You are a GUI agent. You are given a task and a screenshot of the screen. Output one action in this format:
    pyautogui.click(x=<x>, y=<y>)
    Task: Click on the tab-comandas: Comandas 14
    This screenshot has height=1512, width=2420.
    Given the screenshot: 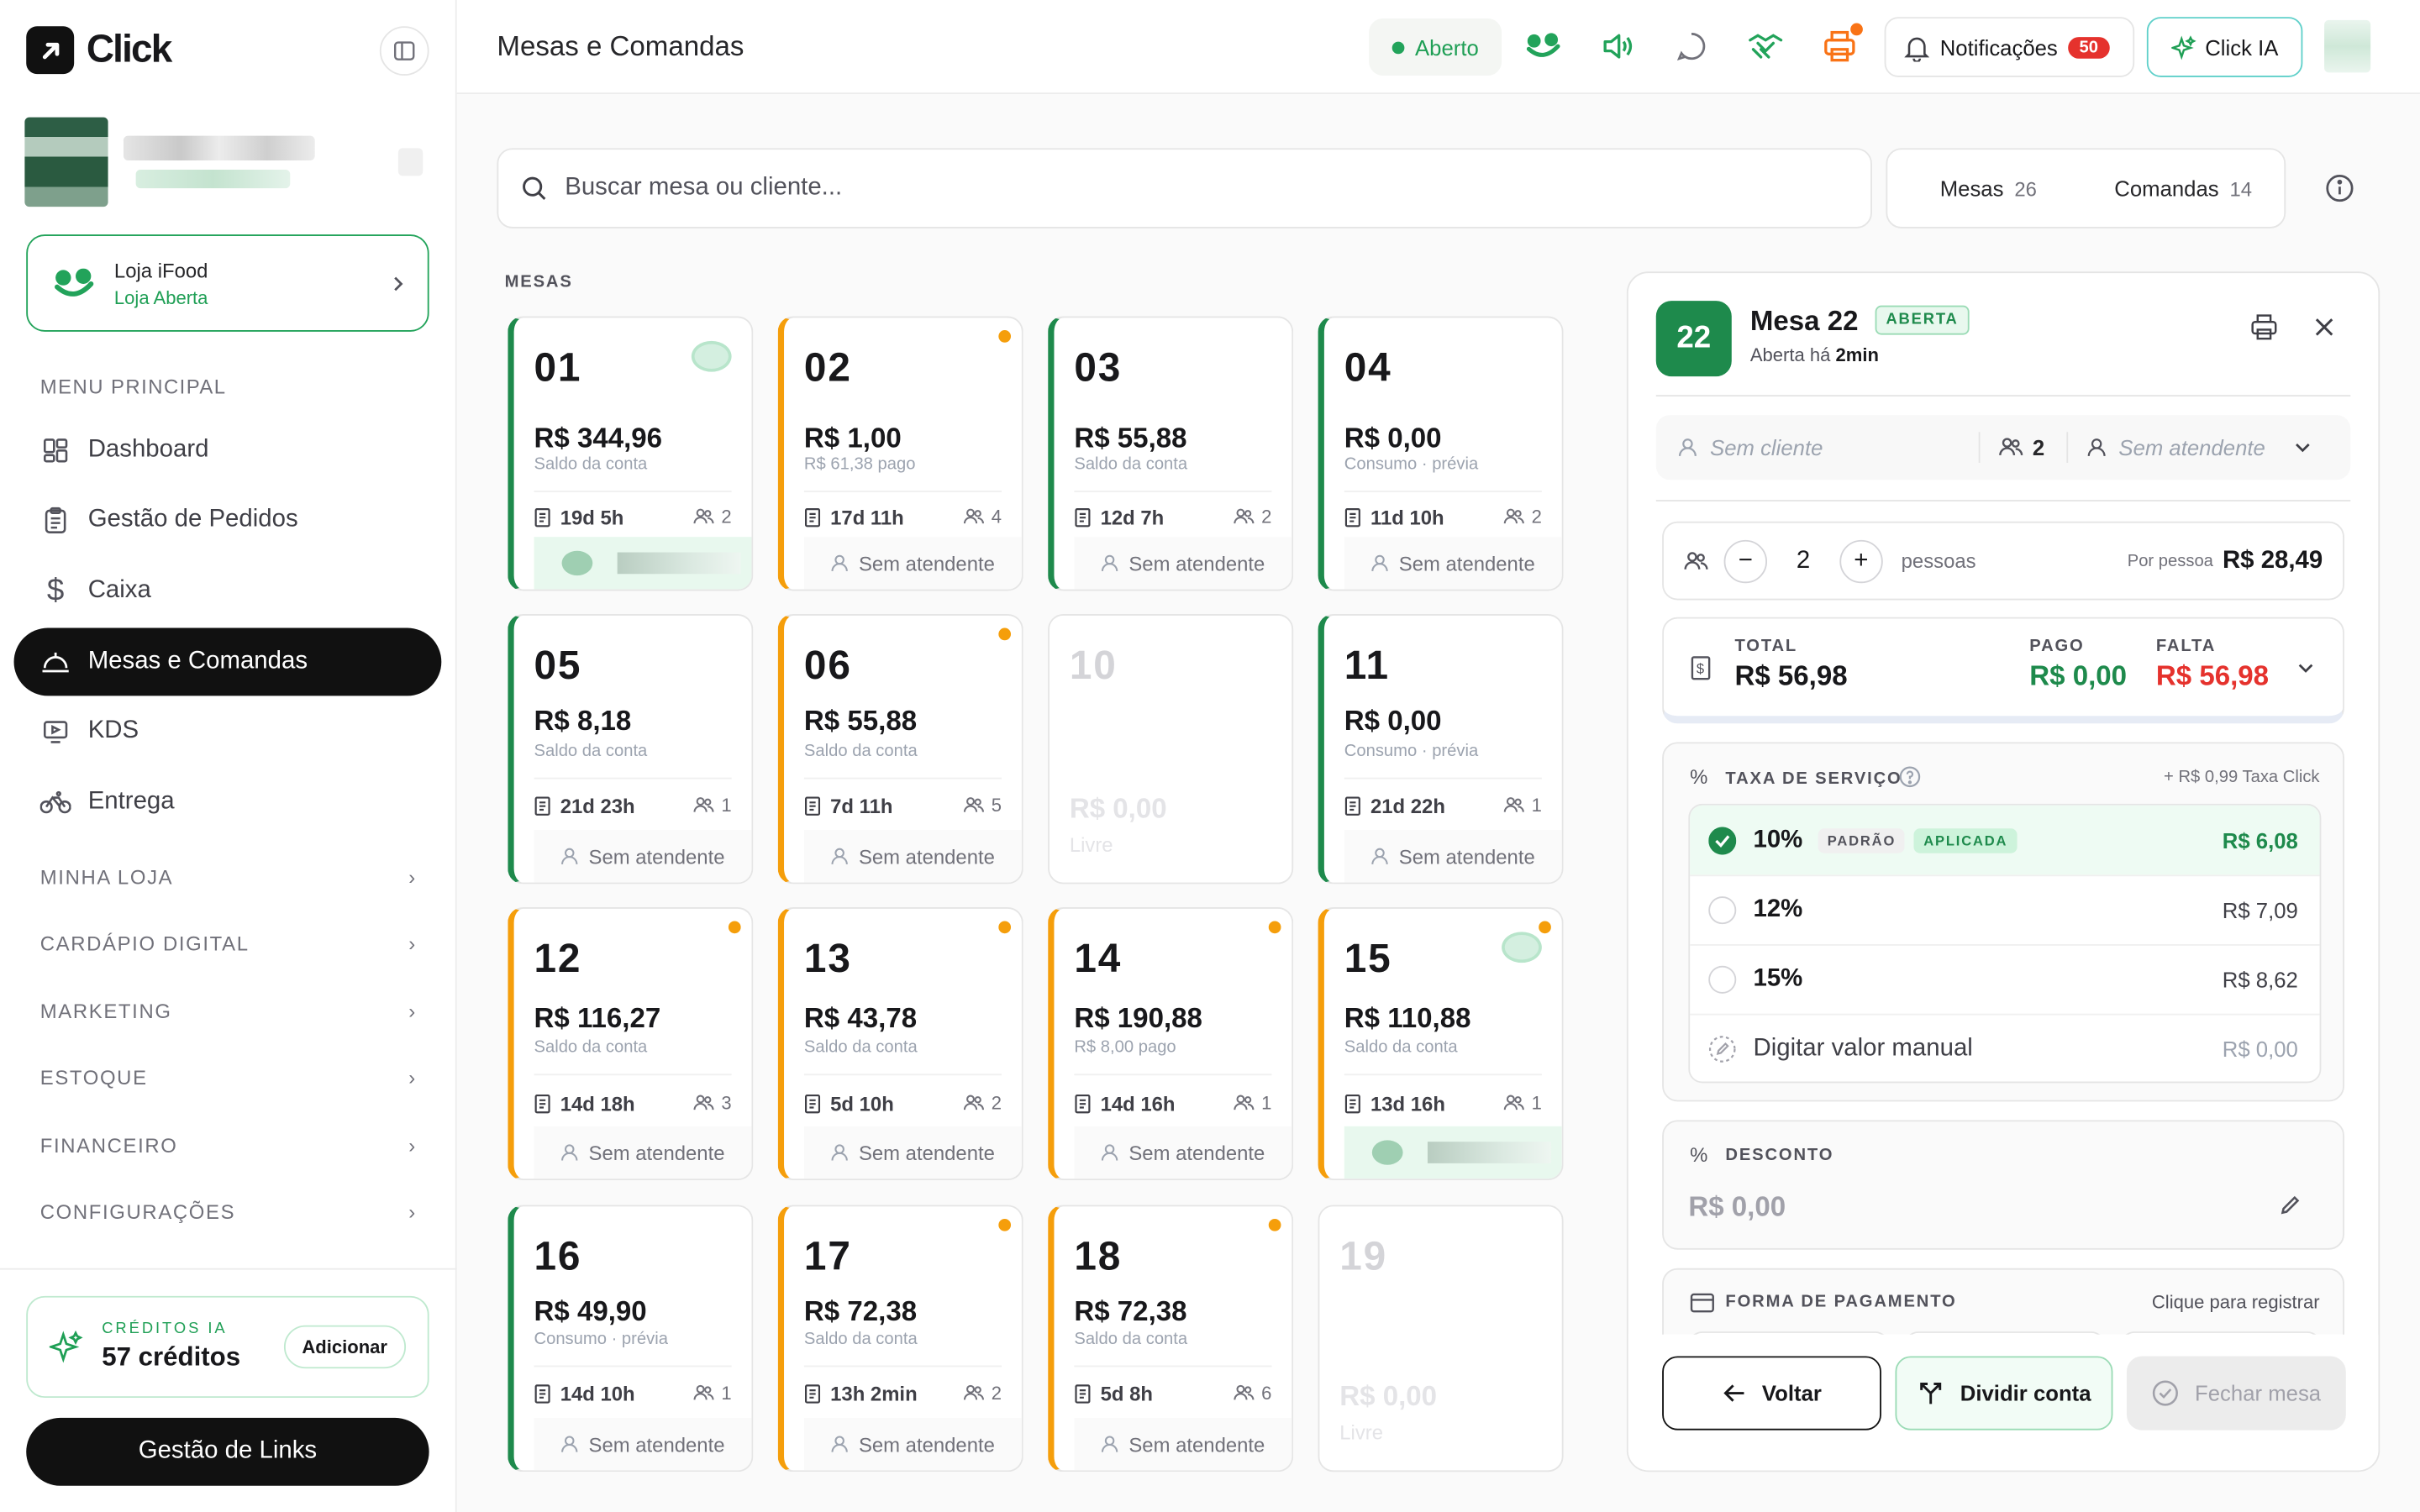 What is the action you would take?
    pyautogui.click(x=2183, y=189)
    